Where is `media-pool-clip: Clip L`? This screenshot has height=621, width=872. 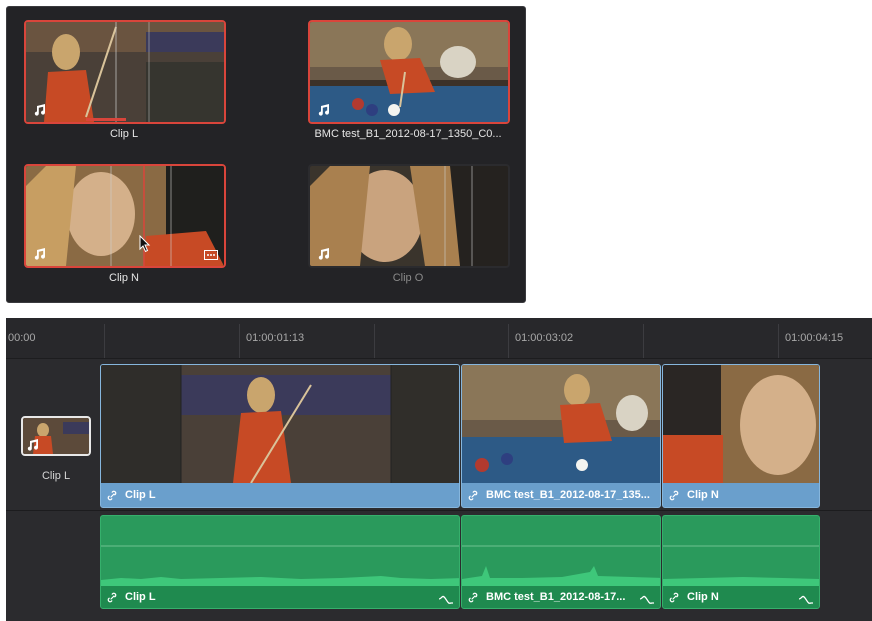
media-pool-clip: Clip L is located at coordinates (125, 80).